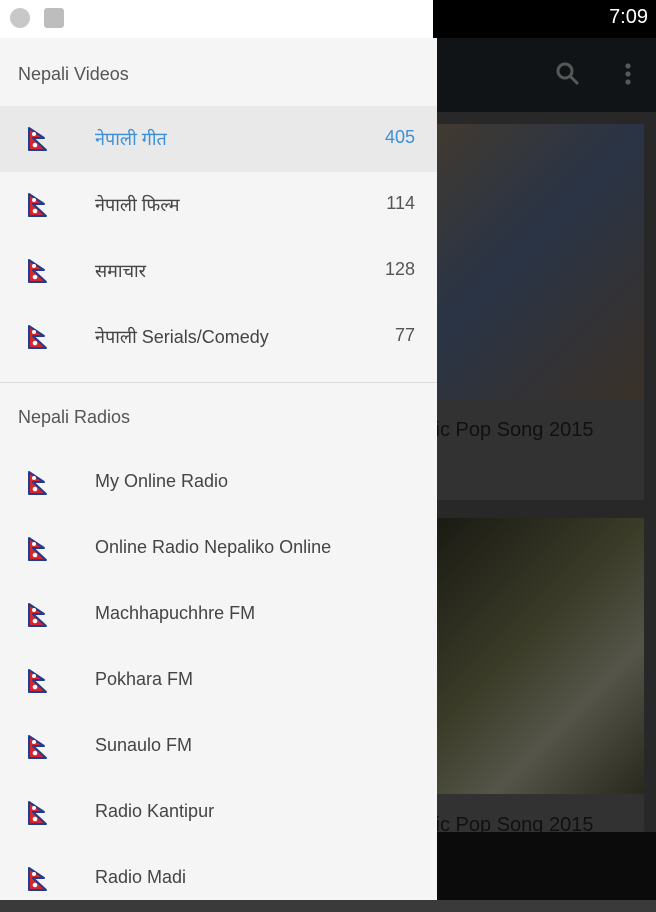 The height and width of the screenshot is (912, 656). Describe the element at coordinates (20, 18) in the screenshot. I see `pause-icon` at that location.